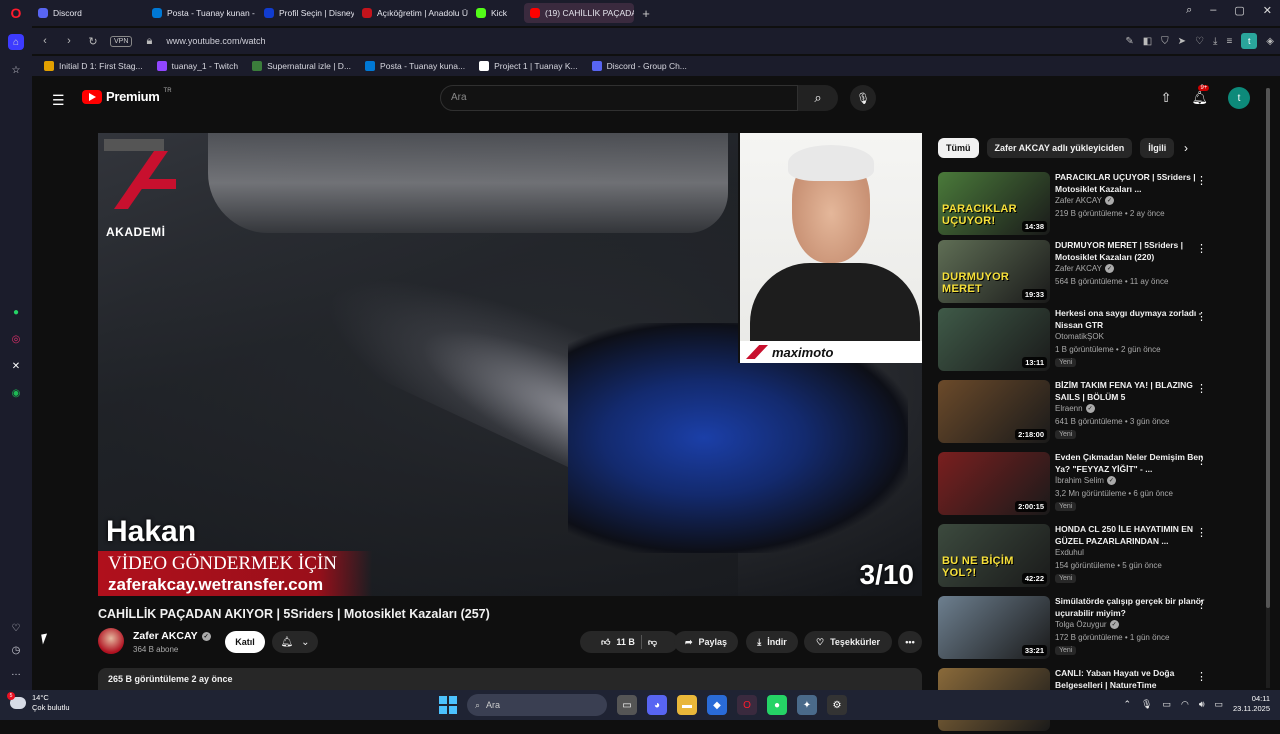 The width and height of the screenshot is (1280, 734). I want to click on mic-icon: 🎙︎, so click(1146, 704).